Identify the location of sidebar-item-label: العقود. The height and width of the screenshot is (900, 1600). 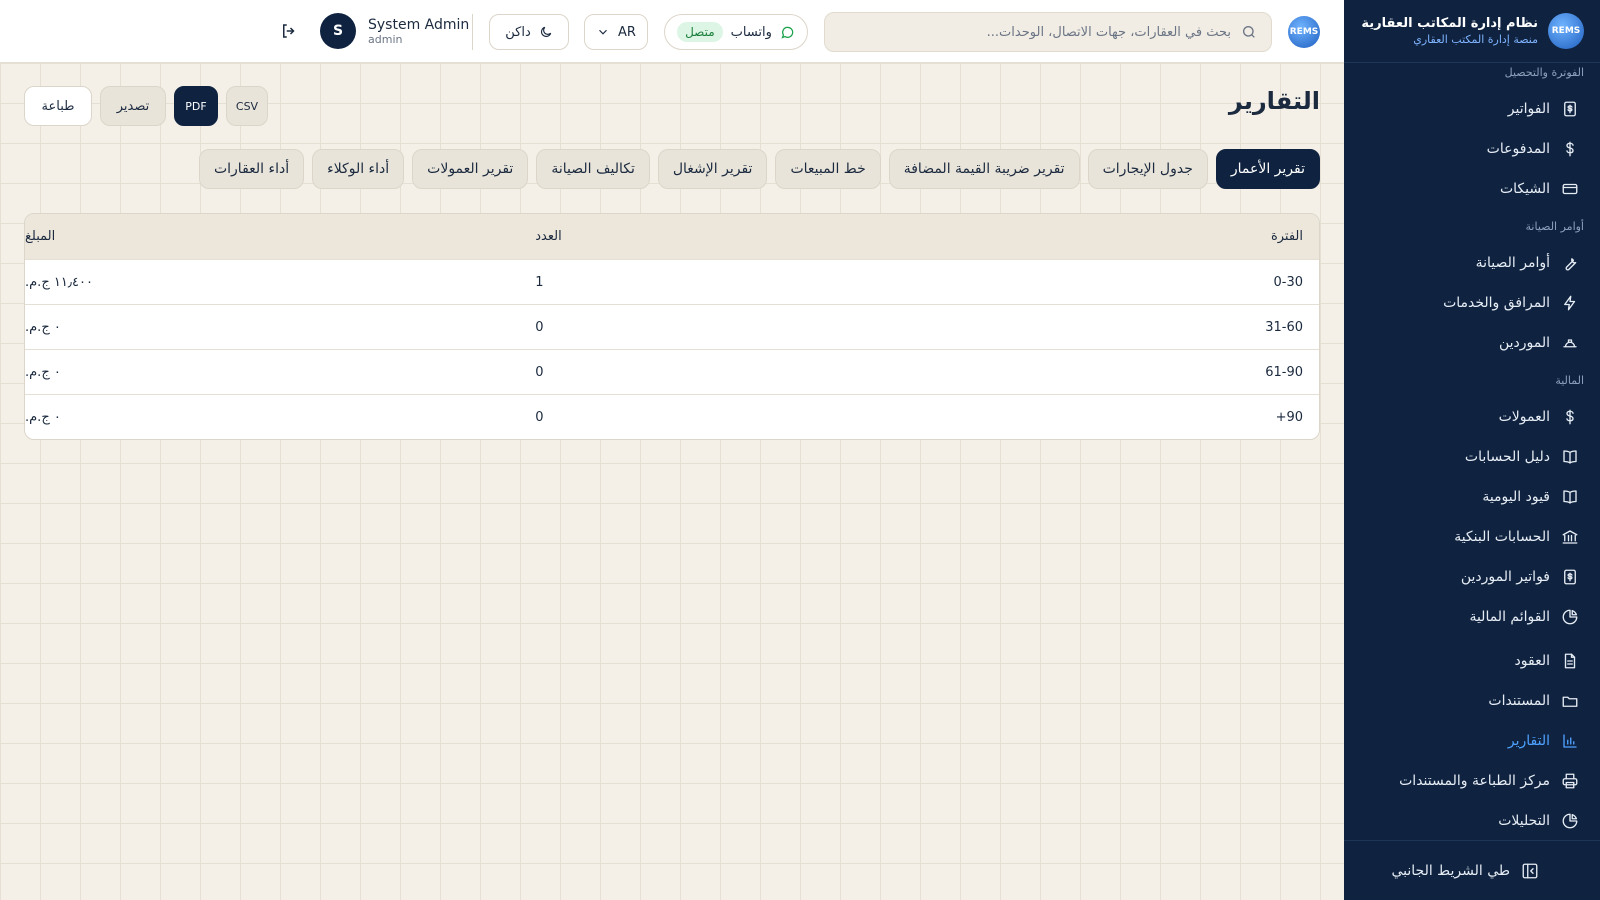
(1532, 661).